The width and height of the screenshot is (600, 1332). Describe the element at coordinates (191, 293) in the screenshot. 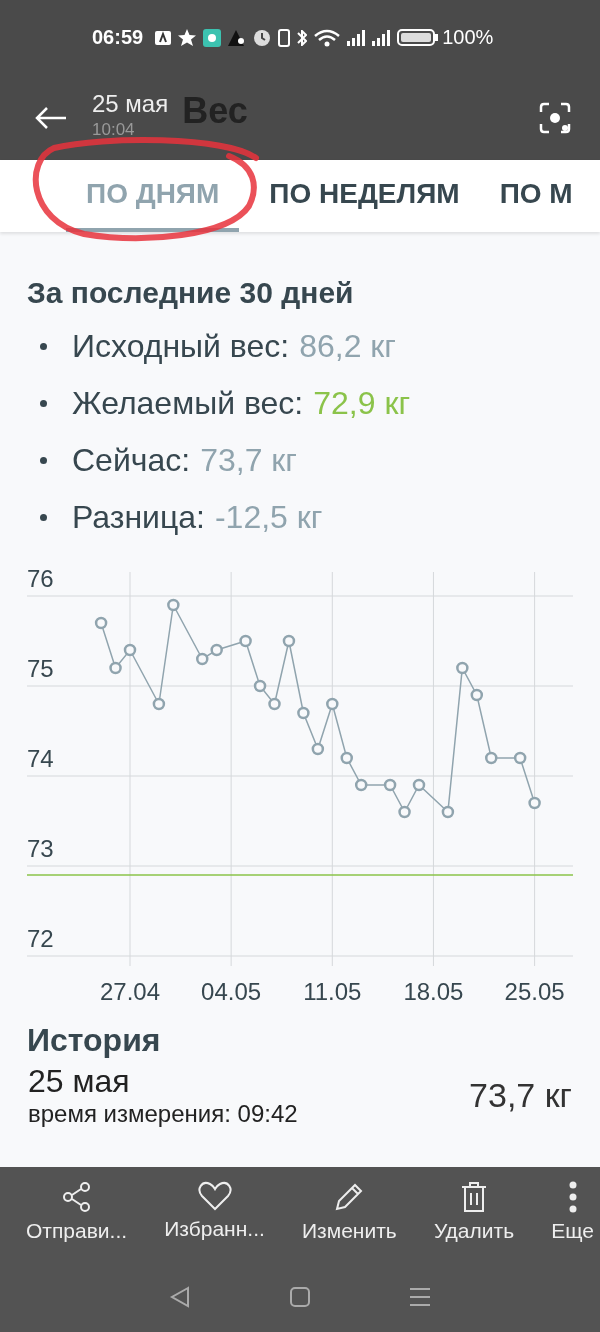

I see `summary-title: За последние 30 дней` at that location.